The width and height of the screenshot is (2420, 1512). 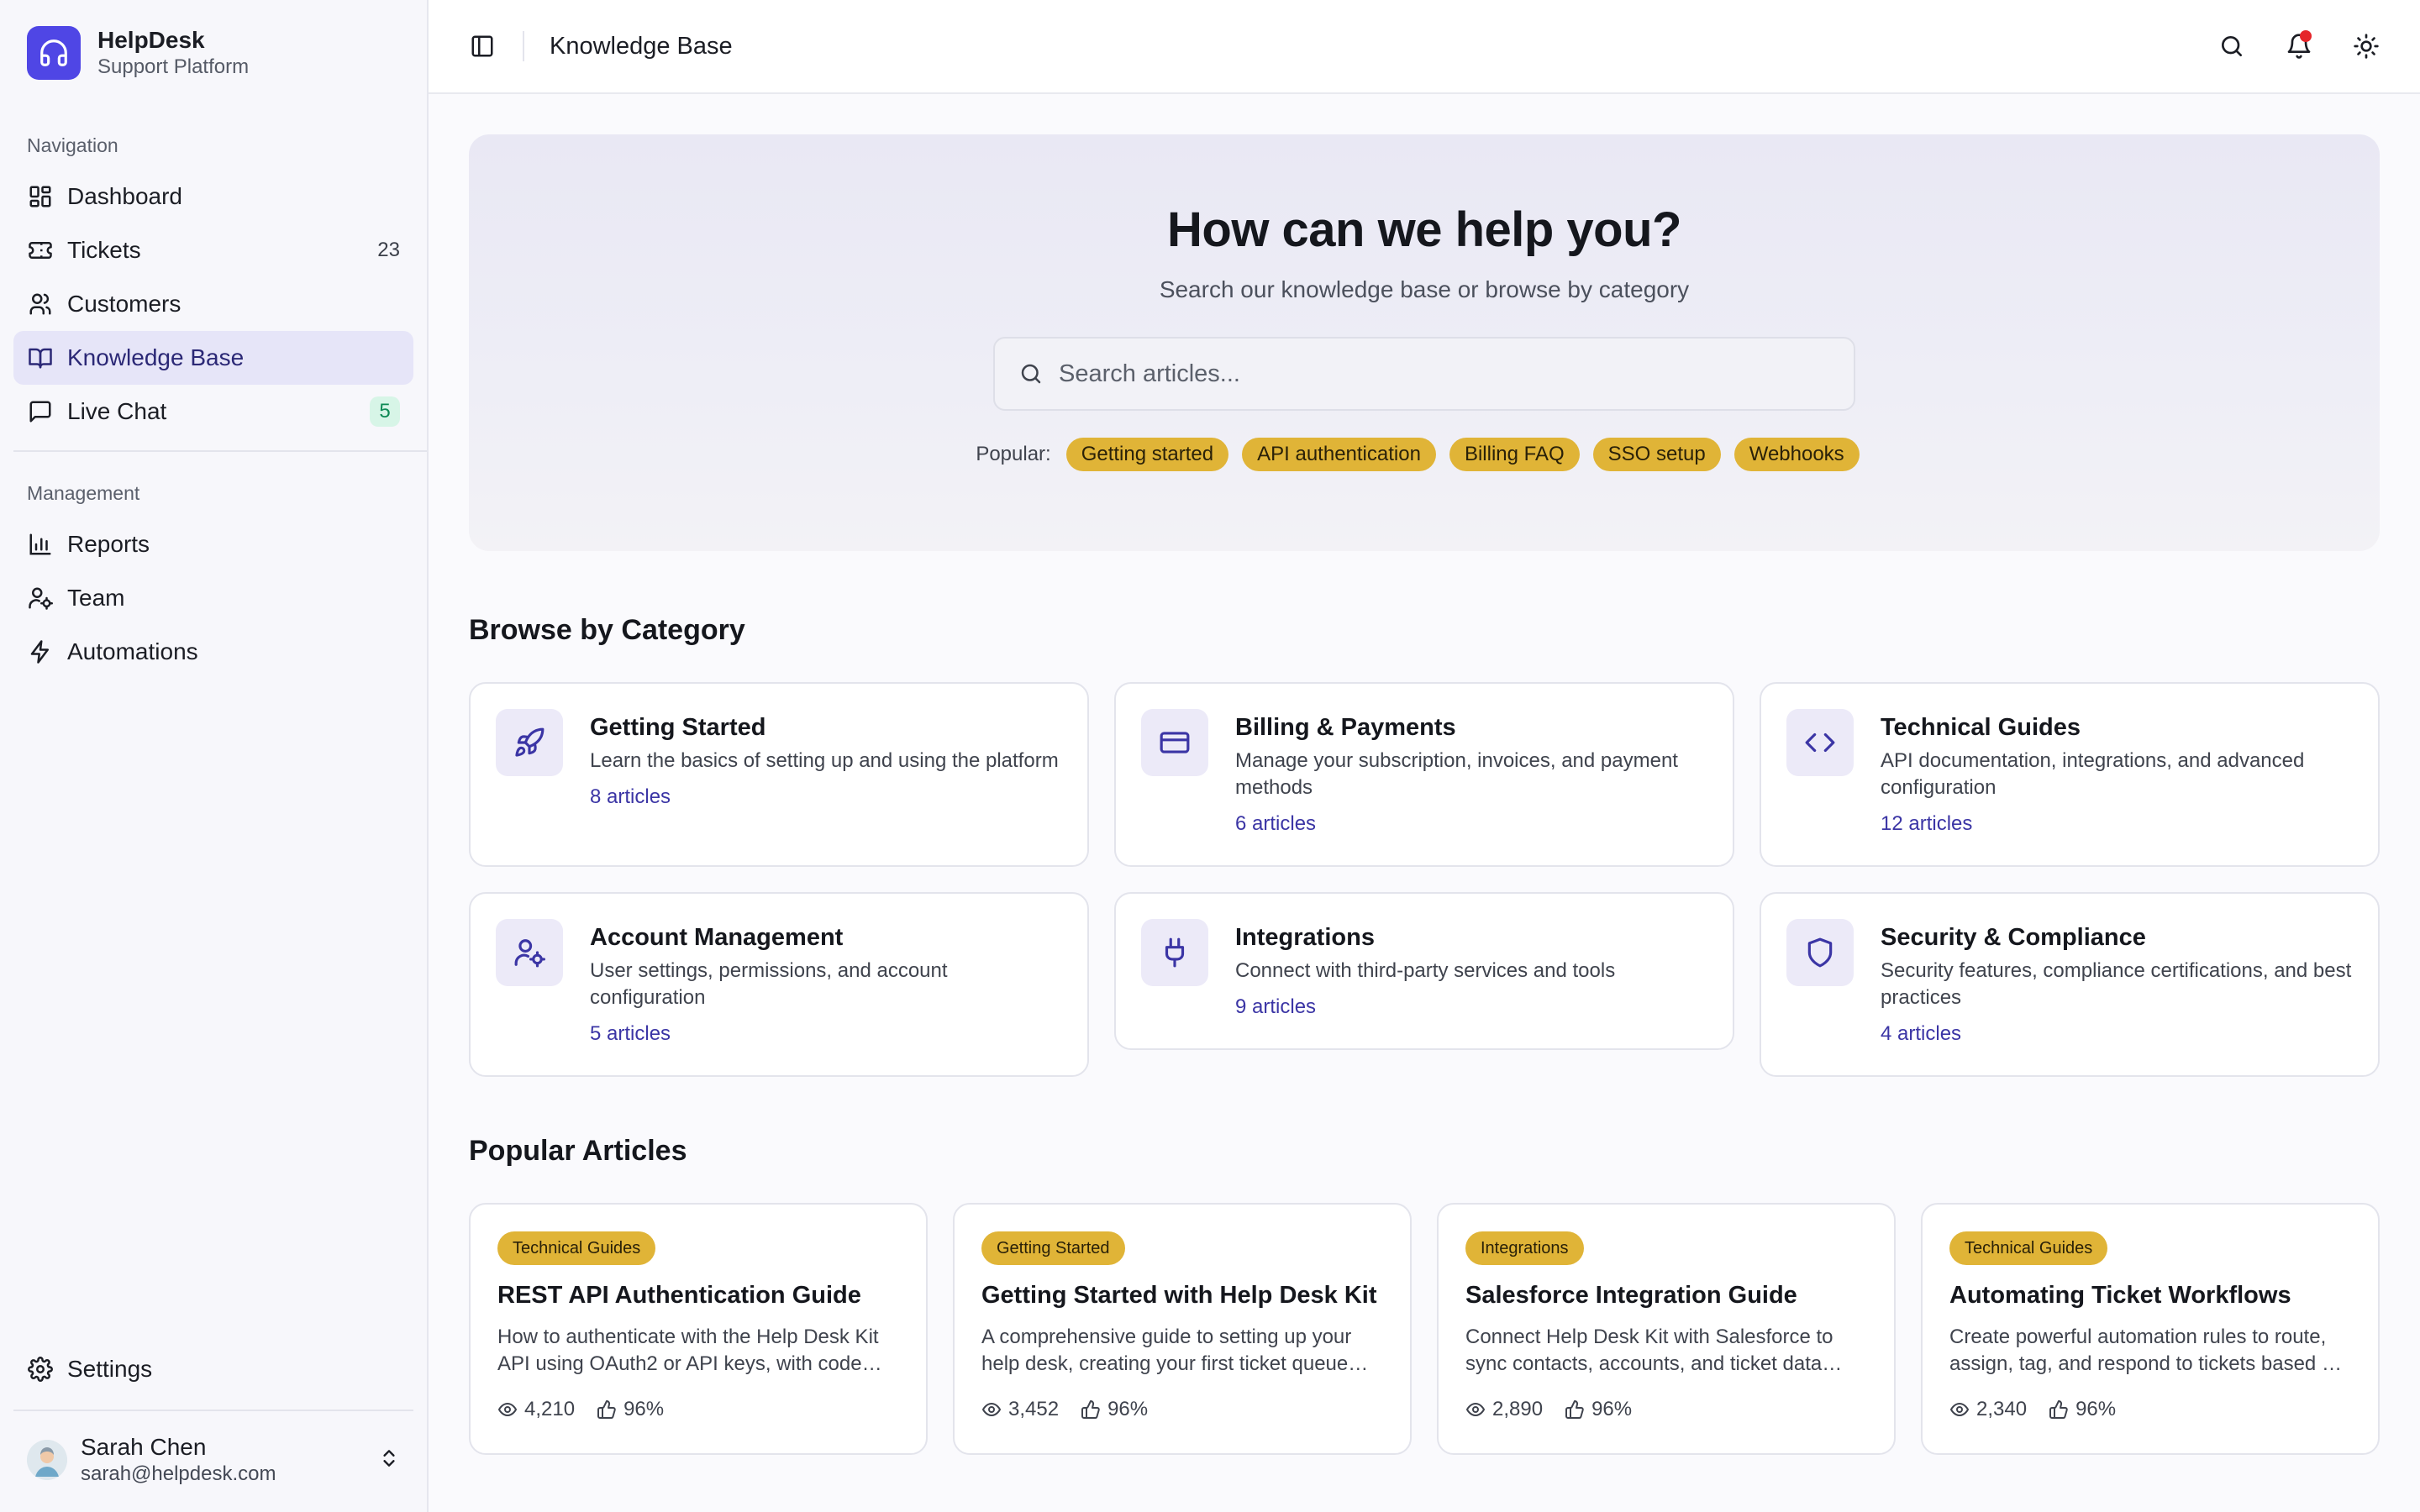 What do you see at coordinates (40, 544) in the screenshot?
I see `bar-chart-icon` at bounding box center [40, 544].